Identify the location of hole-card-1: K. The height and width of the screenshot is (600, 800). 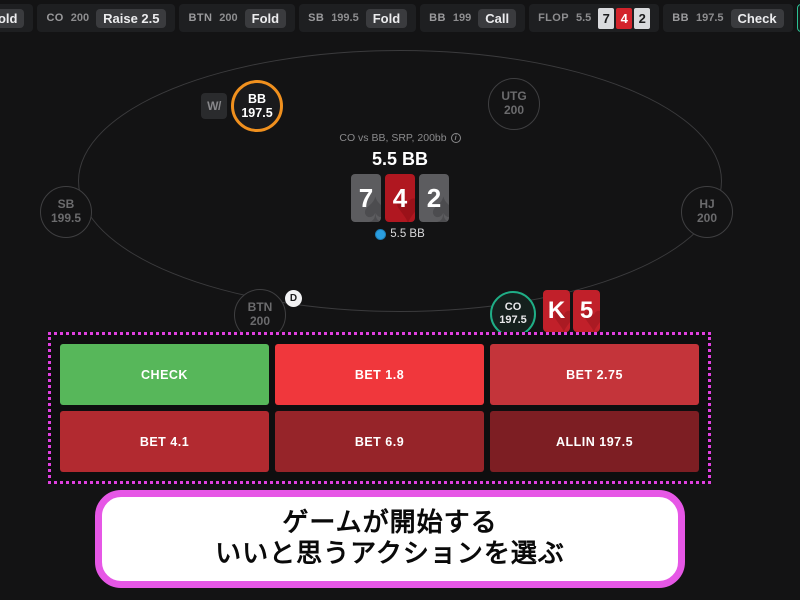
(556, 311).